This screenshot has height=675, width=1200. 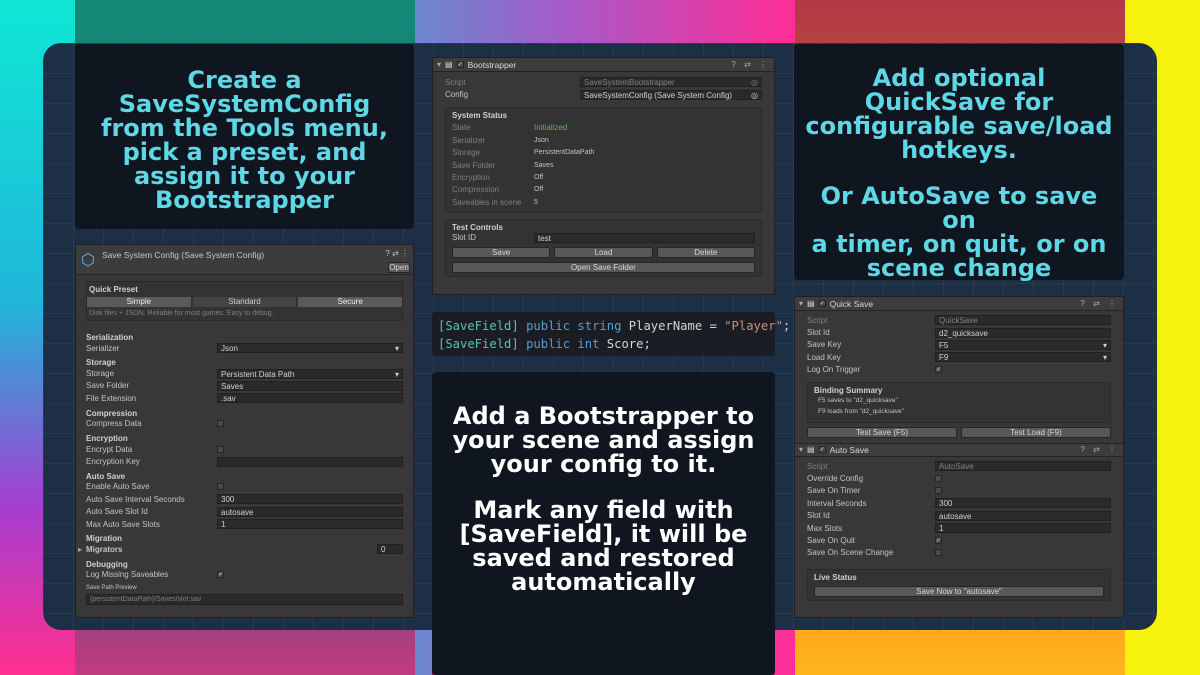 I want to click on file-extension-input: .sav, so click(x=310, y=398).